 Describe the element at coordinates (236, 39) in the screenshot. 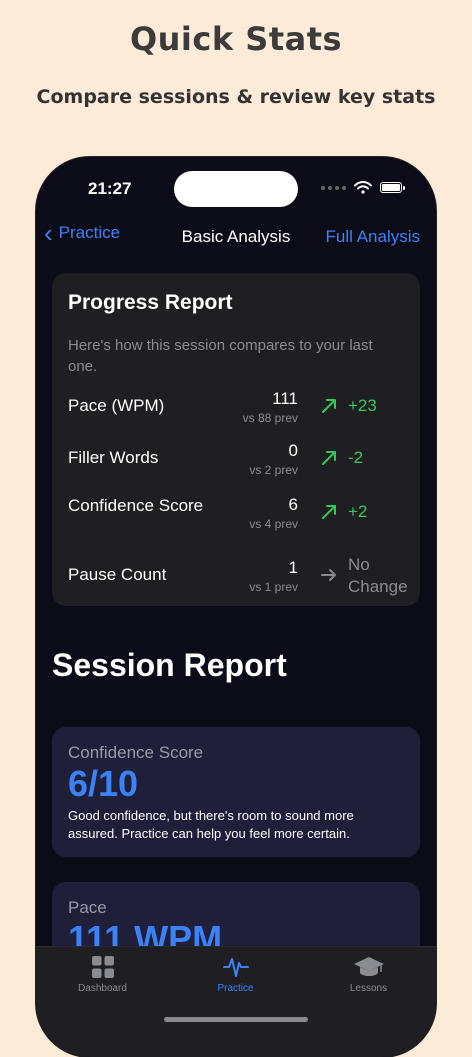

I see `promo-headline: Quick Stats` at that location.